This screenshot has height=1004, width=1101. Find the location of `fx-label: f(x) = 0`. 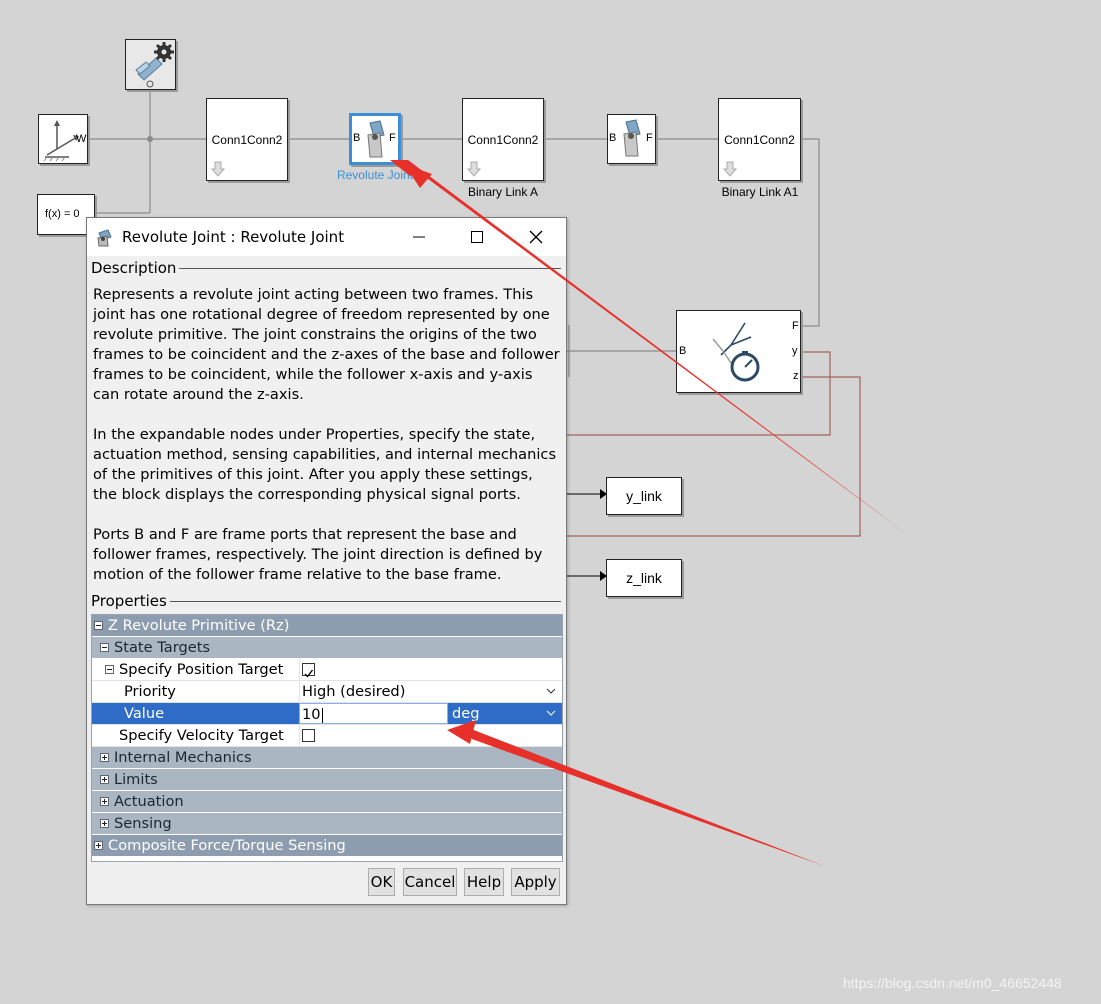

fx-label: f(x) = 0 is located at coordinates (62, 214).